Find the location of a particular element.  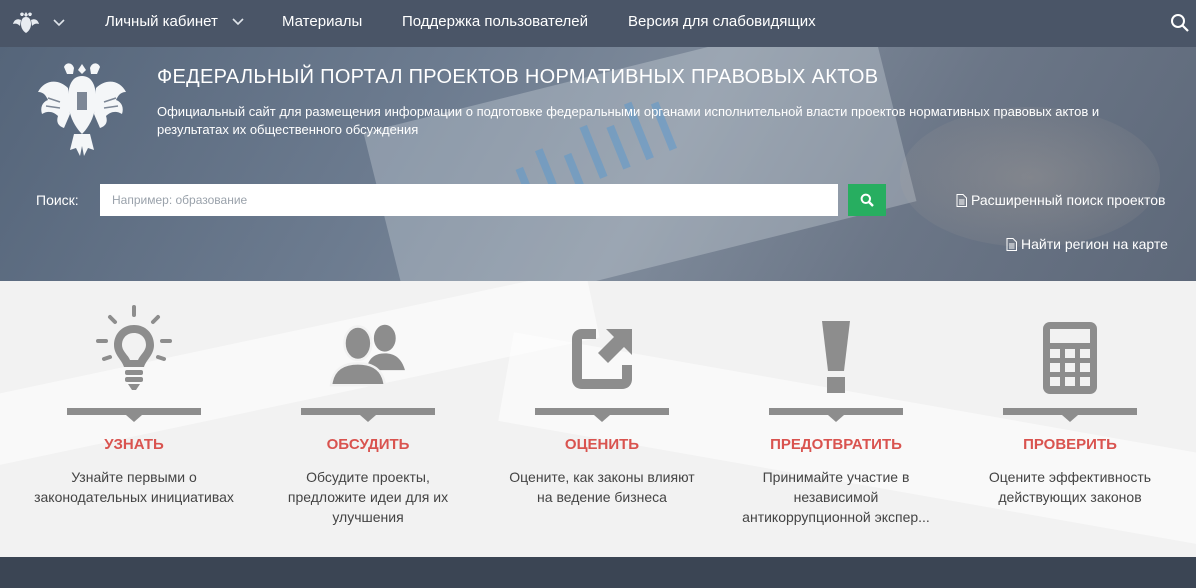

nav-item-low-vision: Версия для слабовидящих is located at coordinates (722, 21).